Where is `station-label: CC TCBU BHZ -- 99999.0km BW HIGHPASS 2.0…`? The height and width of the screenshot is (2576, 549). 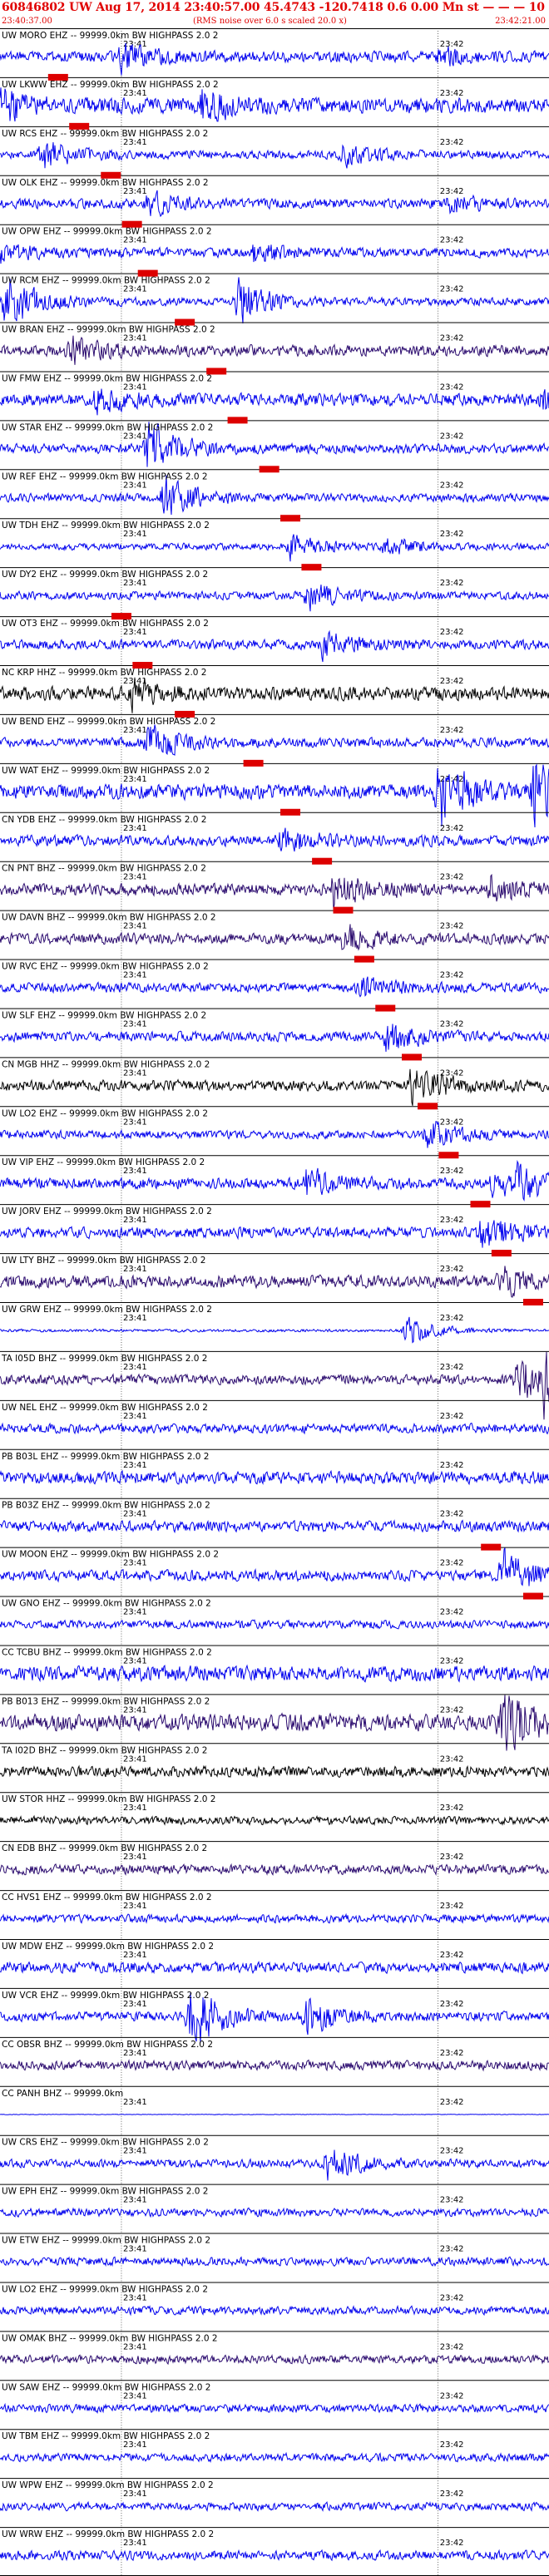 station-label: CC TCBU BHZ -- 99999.0km BW HIGHPASS 2.0… is located at coordinates (107, 1652).